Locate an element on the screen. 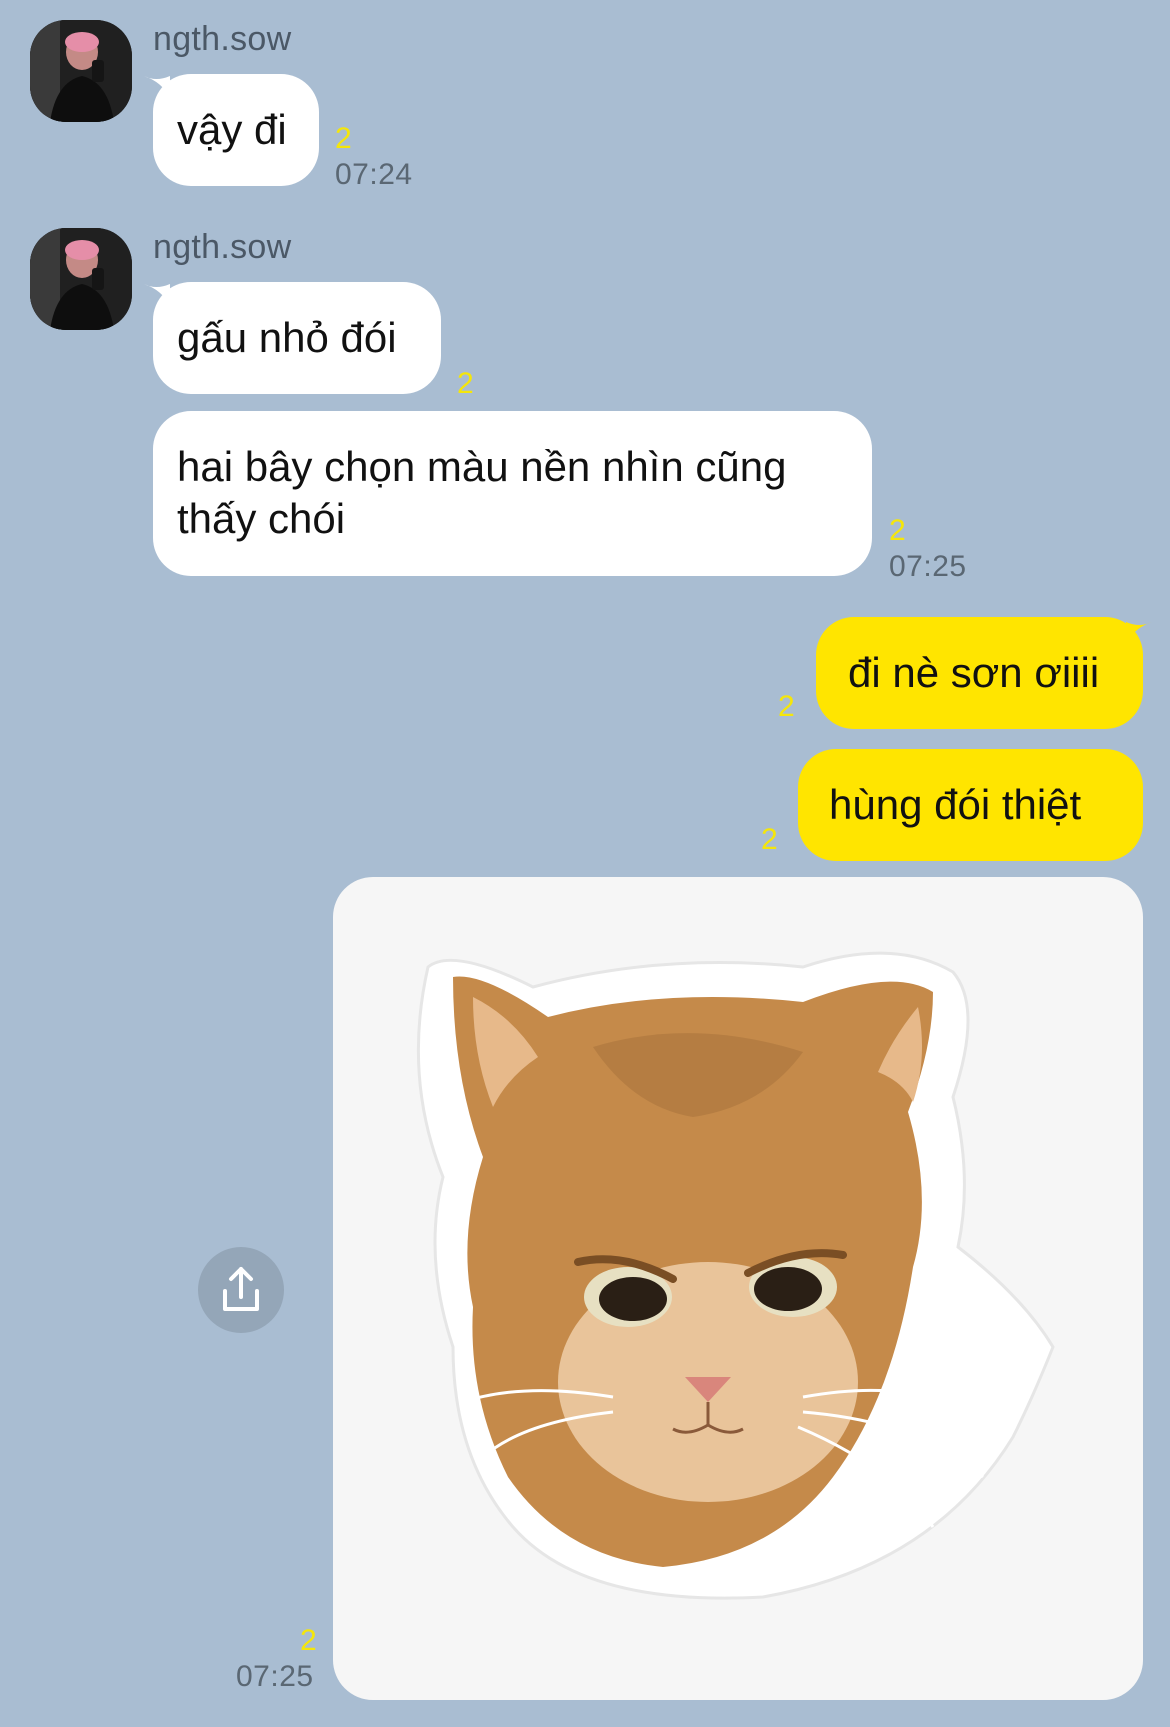  message-text: gấu nhỏ đói is located at coordinates (287, 337).